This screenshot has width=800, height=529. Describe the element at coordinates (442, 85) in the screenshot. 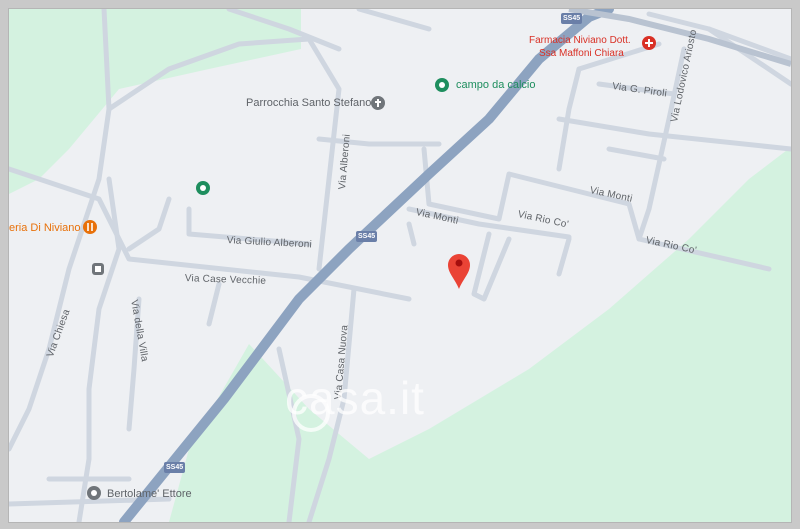

I see `sports-field-icon` at that location.